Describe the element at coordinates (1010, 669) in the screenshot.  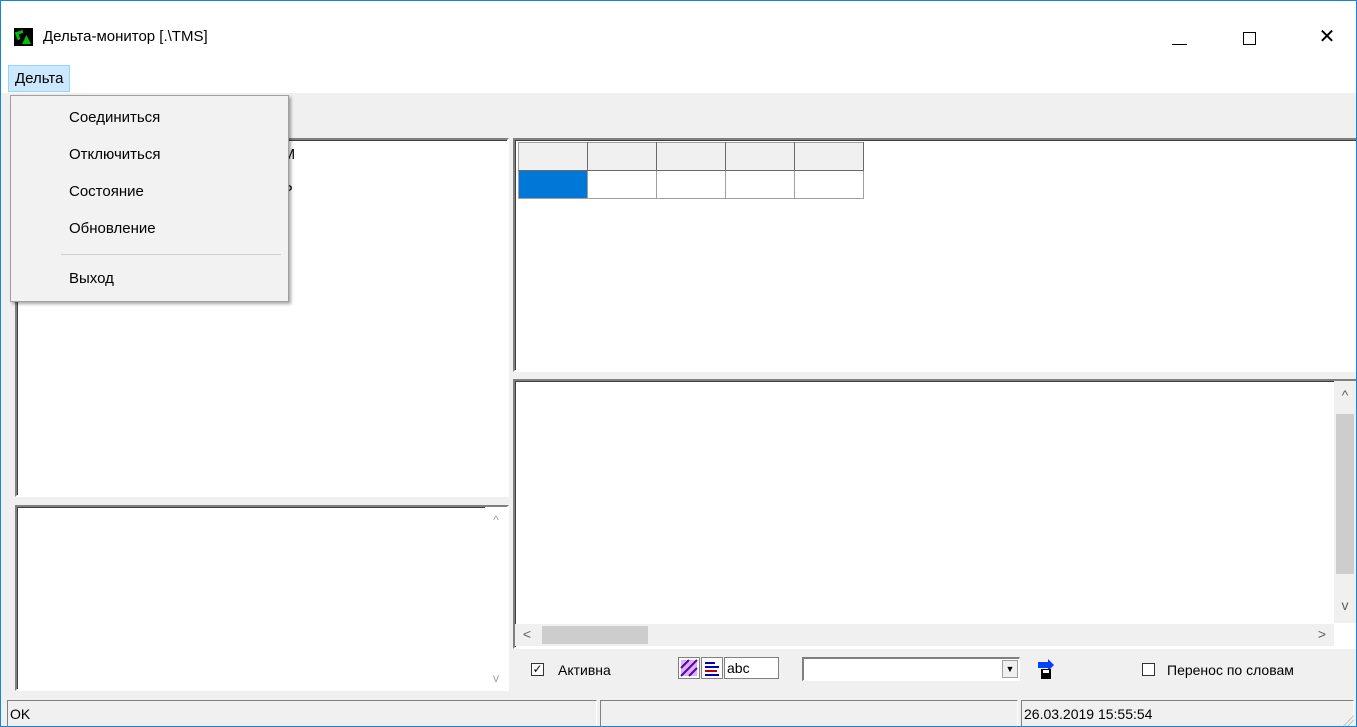
I see `chevron-down-icon: ▼` at that location.